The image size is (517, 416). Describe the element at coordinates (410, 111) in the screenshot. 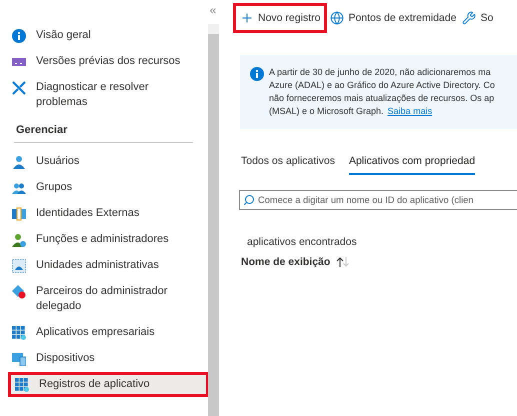

I see `learn-more-link: Saiba mais` at that location.